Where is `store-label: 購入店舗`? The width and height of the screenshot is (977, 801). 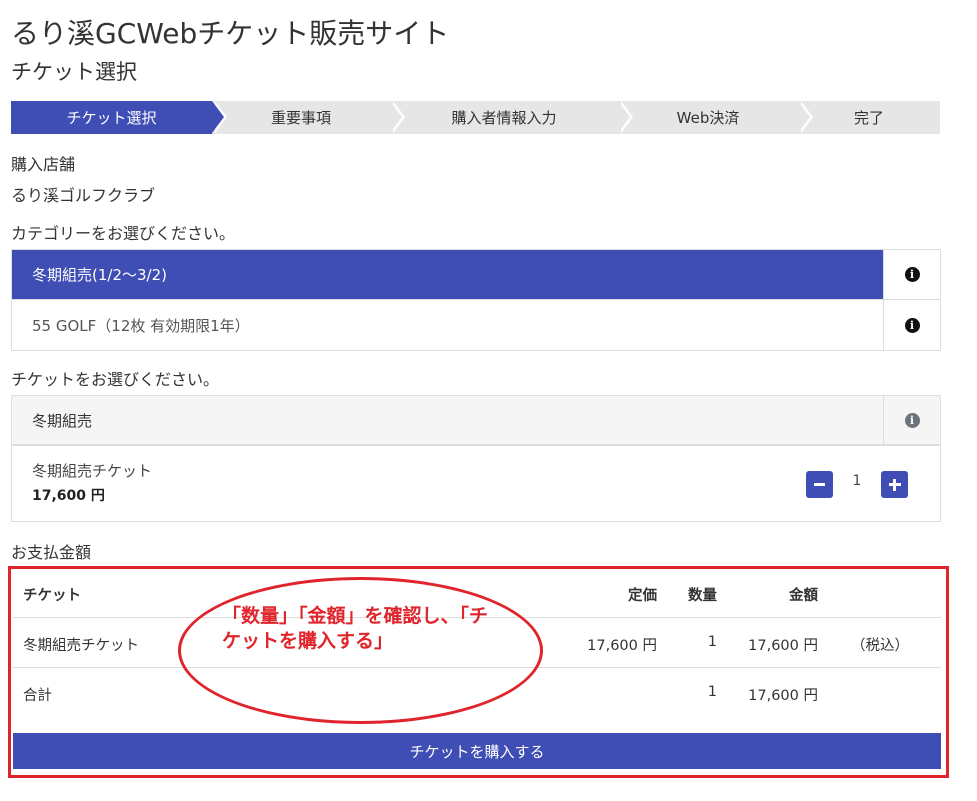
store-label: 購入店舗 is located at coordinates (43, 164).